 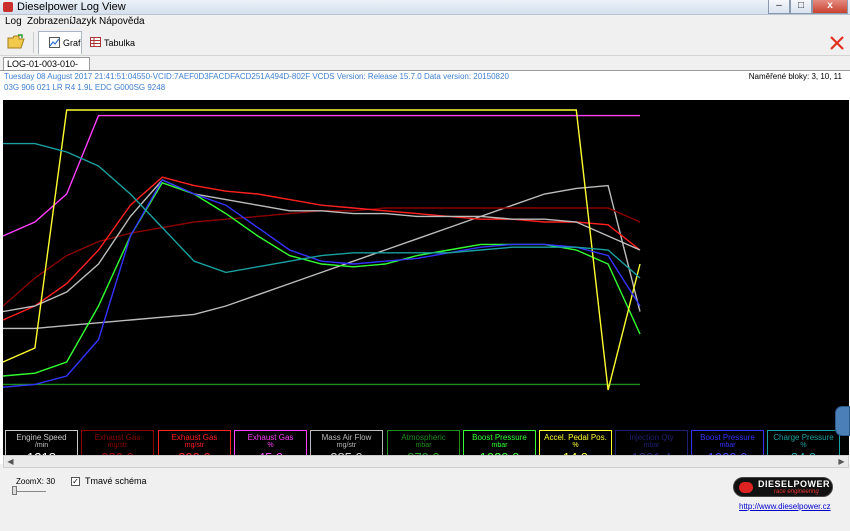 What do you see at coordinates (785, 506) in the screenshot?
I see `website-link: http://www.dieselpower.cz` at bounding box center [785, 506].